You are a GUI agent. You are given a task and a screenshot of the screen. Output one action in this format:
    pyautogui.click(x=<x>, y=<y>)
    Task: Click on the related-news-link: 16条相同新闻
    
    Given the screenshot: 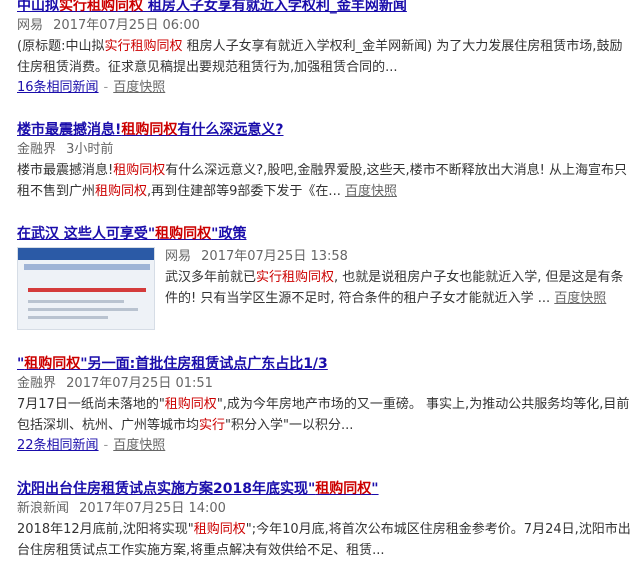 What is the action you would take?
    pyautogui.click(x=58, y=87)
    